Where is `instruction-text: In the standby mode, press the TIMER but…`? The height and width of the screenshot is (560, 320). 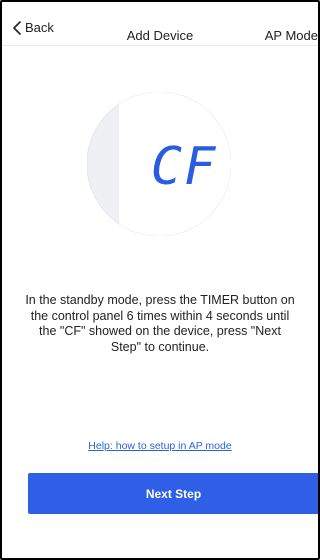
instruction-text: In the standby mode, press the TIMER but… is located at coordinates (160, 323).